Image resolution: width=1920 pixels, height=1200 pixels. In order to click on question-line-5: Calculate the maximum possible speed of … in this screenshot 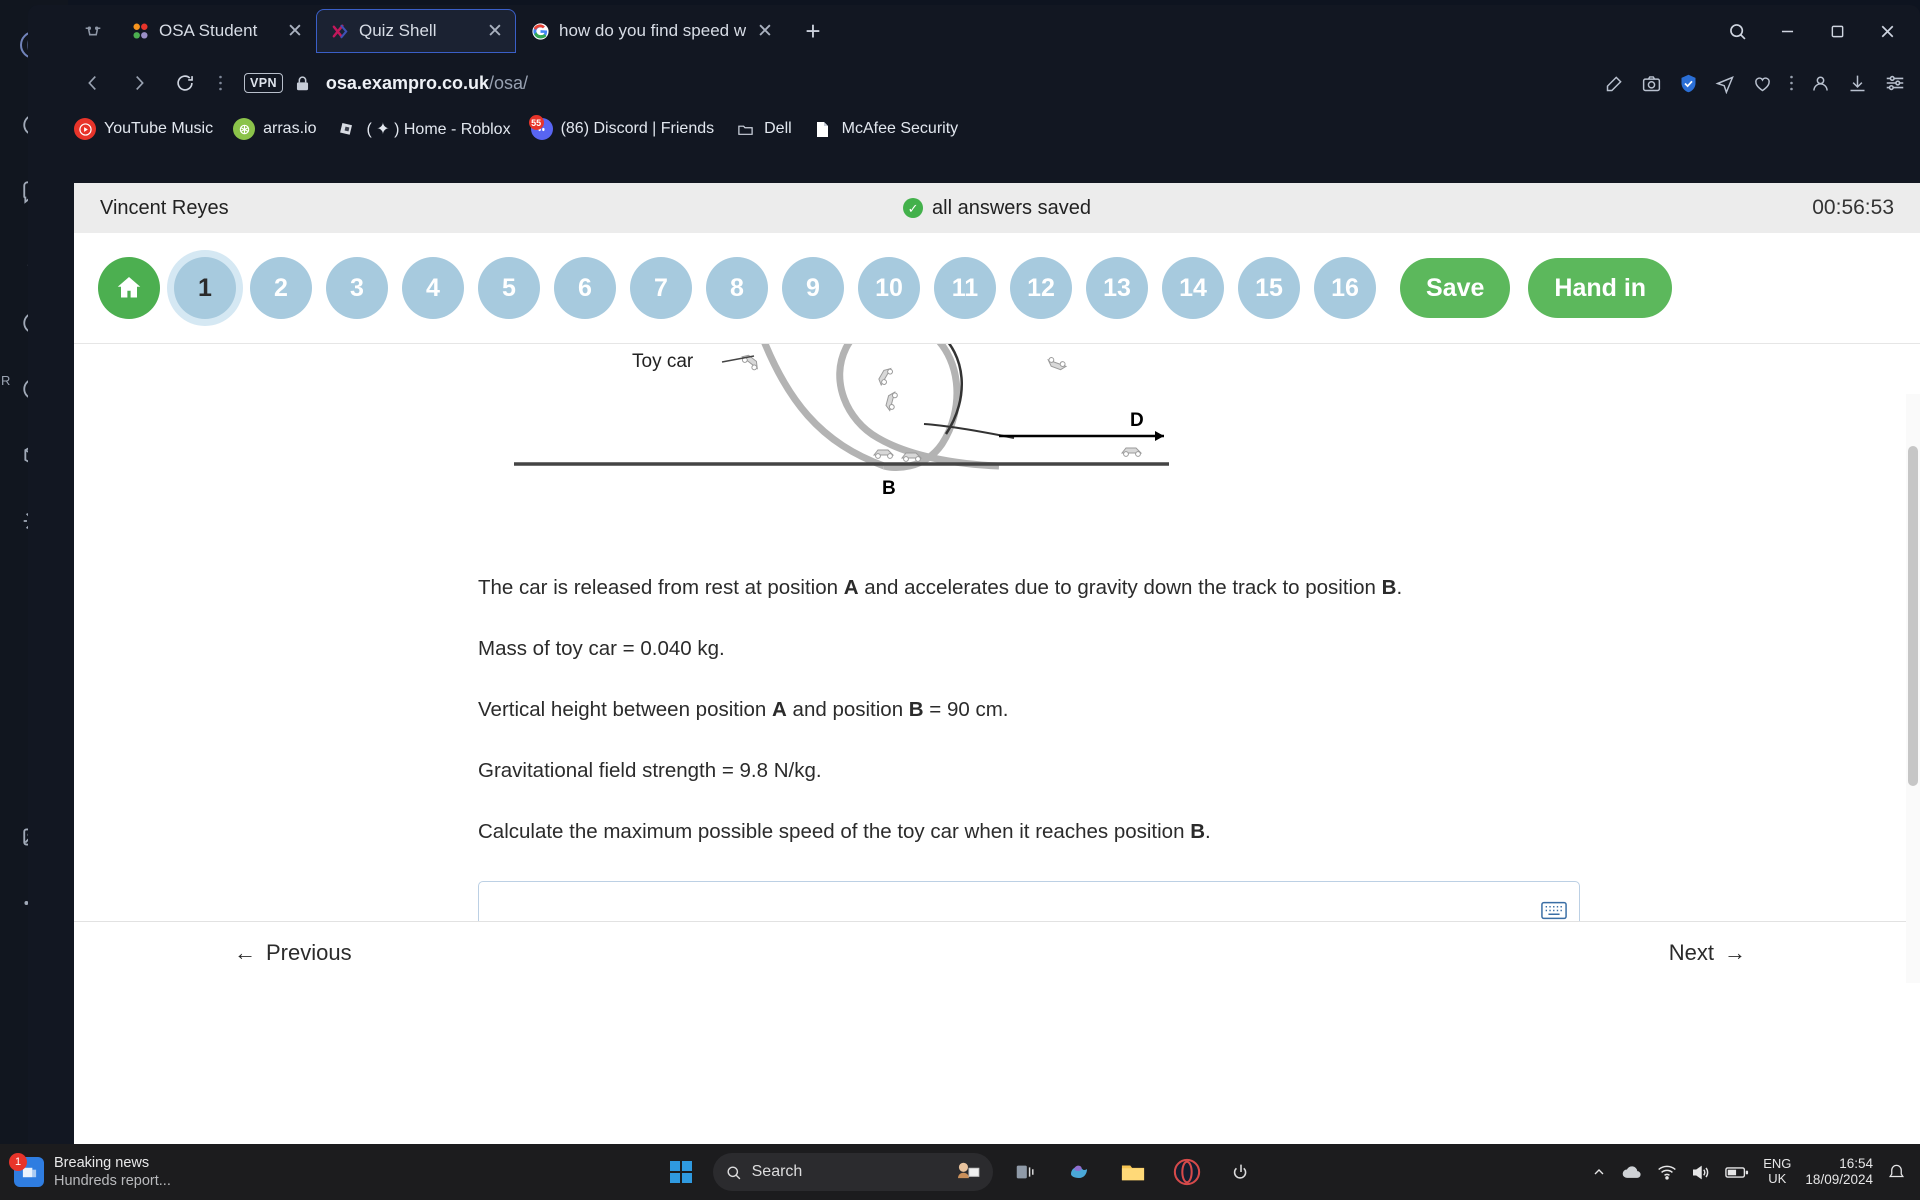, I will do `click(844, 831)`.